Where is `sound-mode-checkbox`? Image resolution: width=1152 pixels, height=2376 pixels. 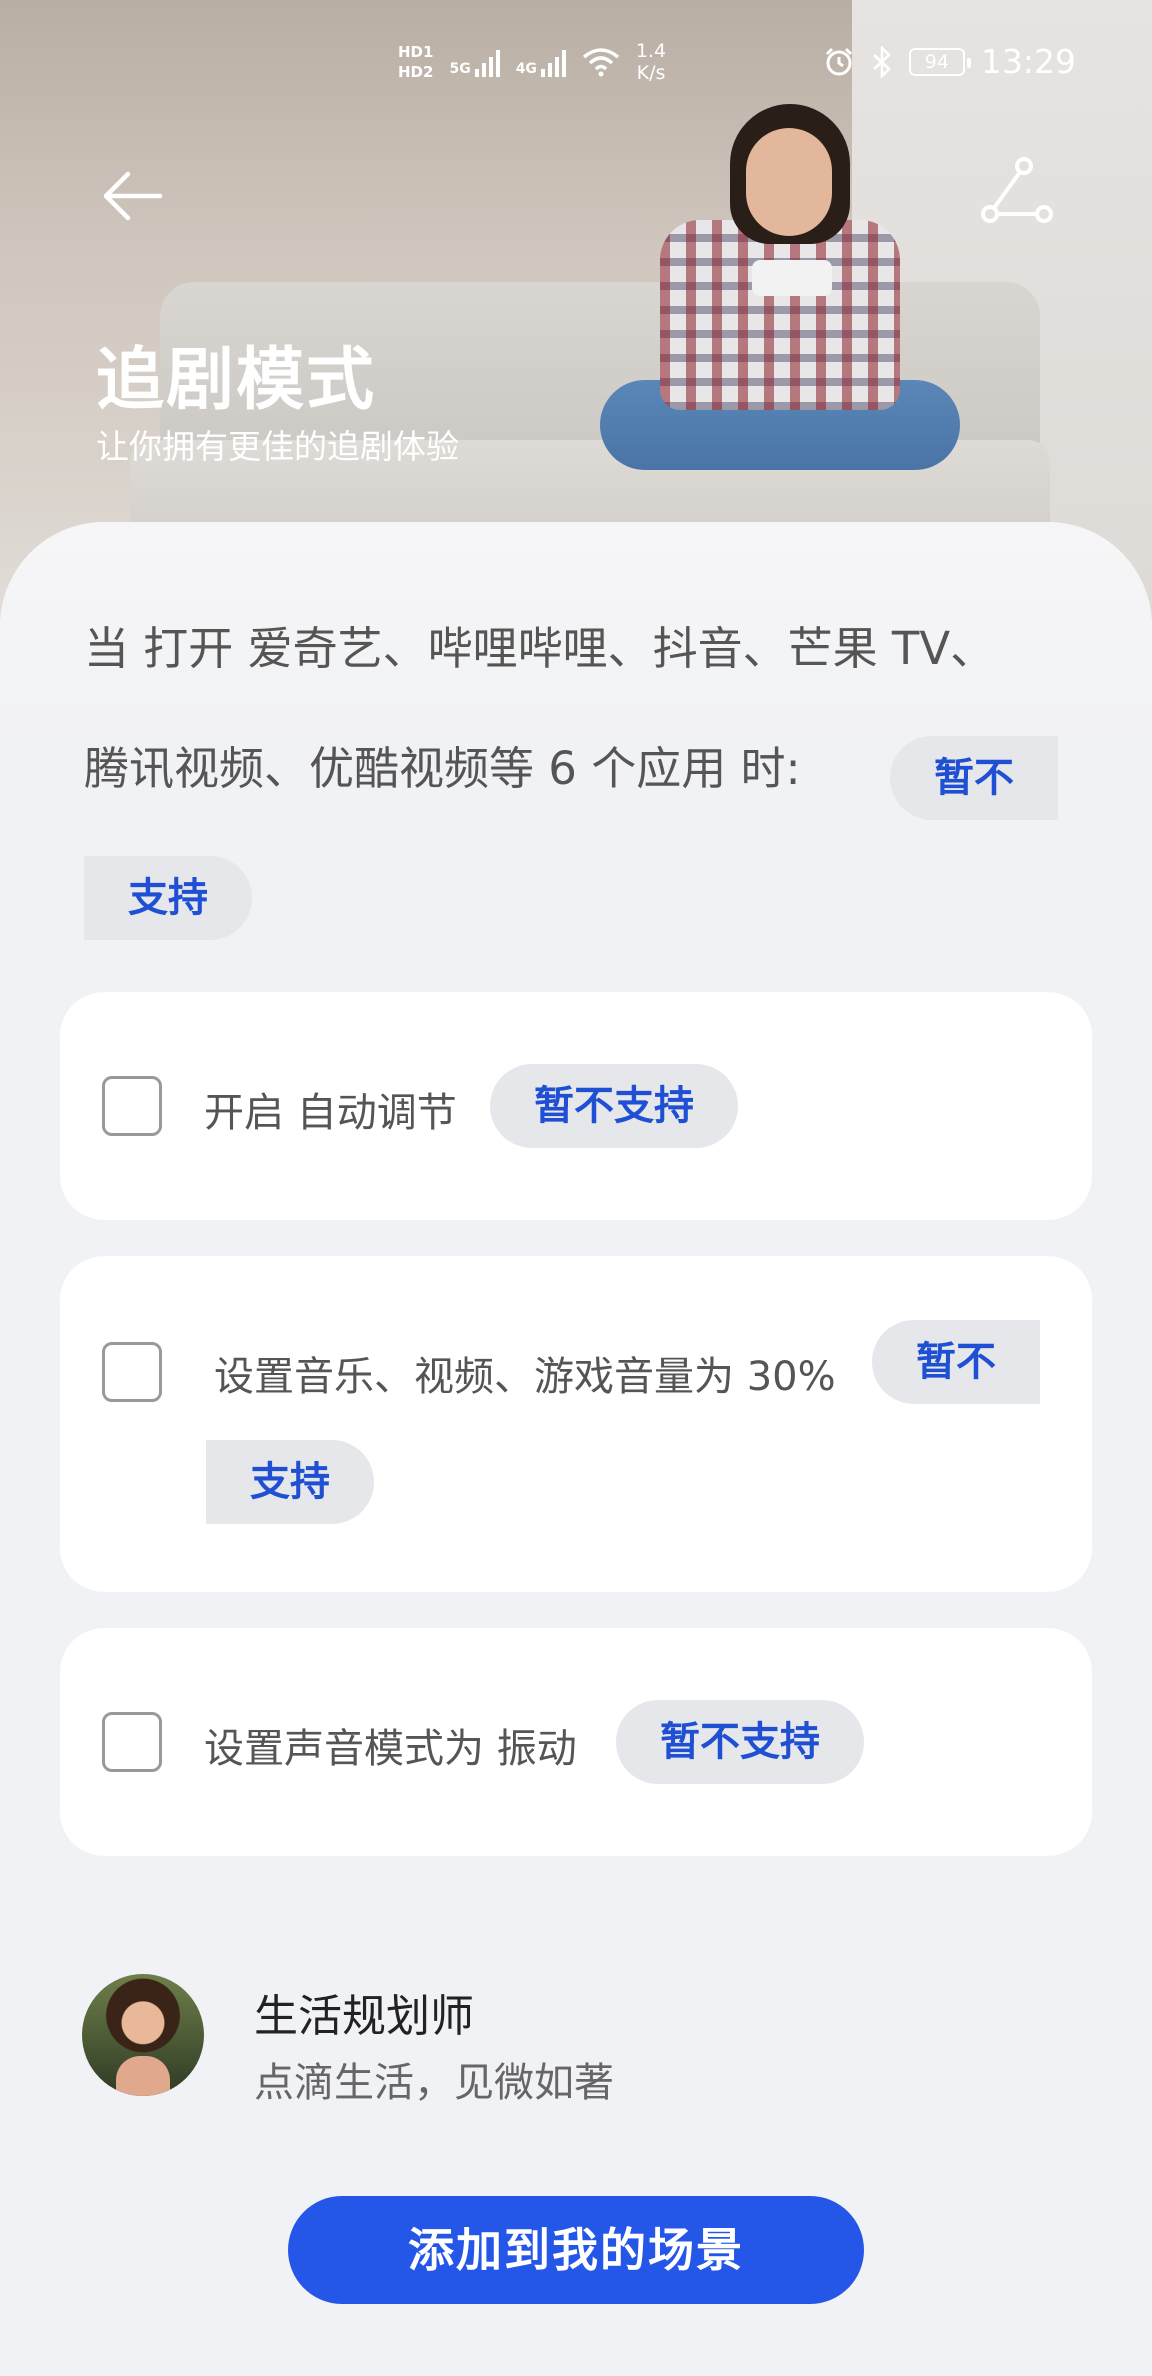 sound-mode-checkbox is located at coordinates (132, 1742).